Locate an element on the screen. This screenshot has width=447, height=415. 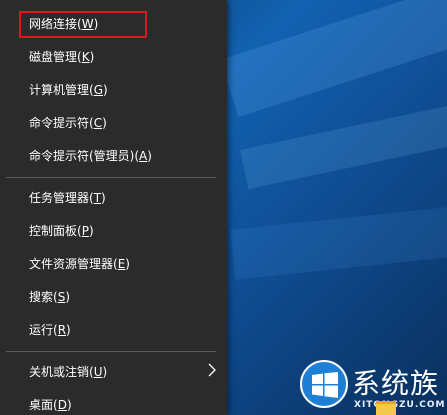
menu-item-computer-management: 计算机管理(G) is located at coordinates (113, 90).